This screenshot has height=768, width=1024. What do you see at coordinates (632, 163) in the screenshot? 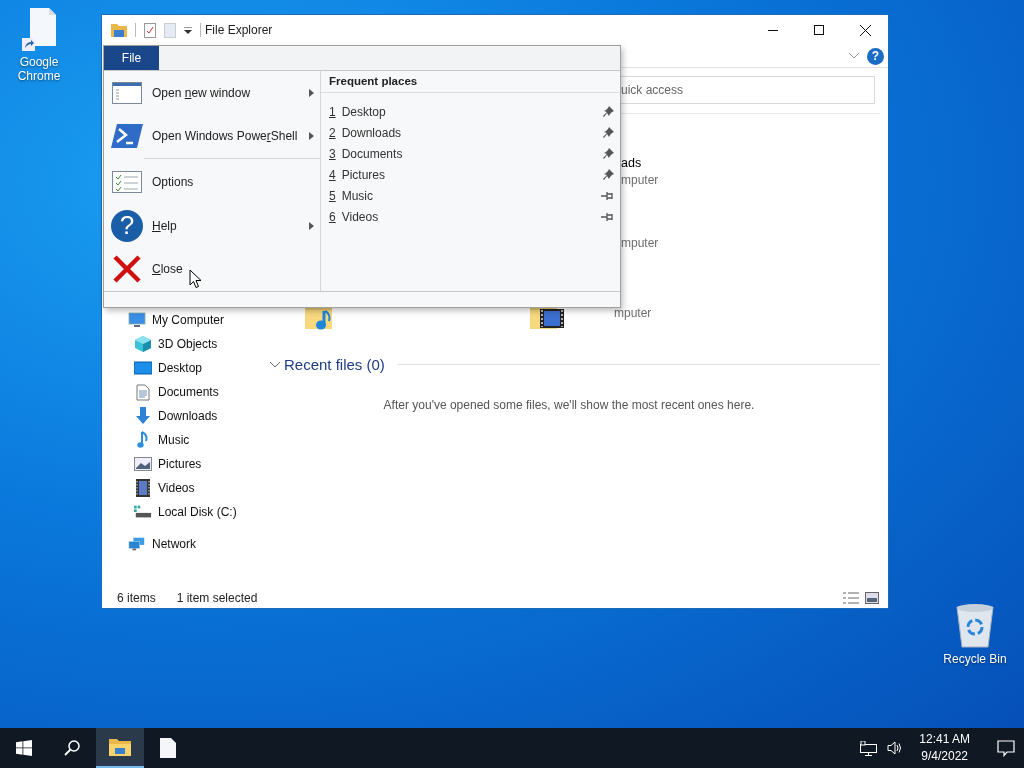
I see `folder-name: ads` at bounding box center [632, 163].